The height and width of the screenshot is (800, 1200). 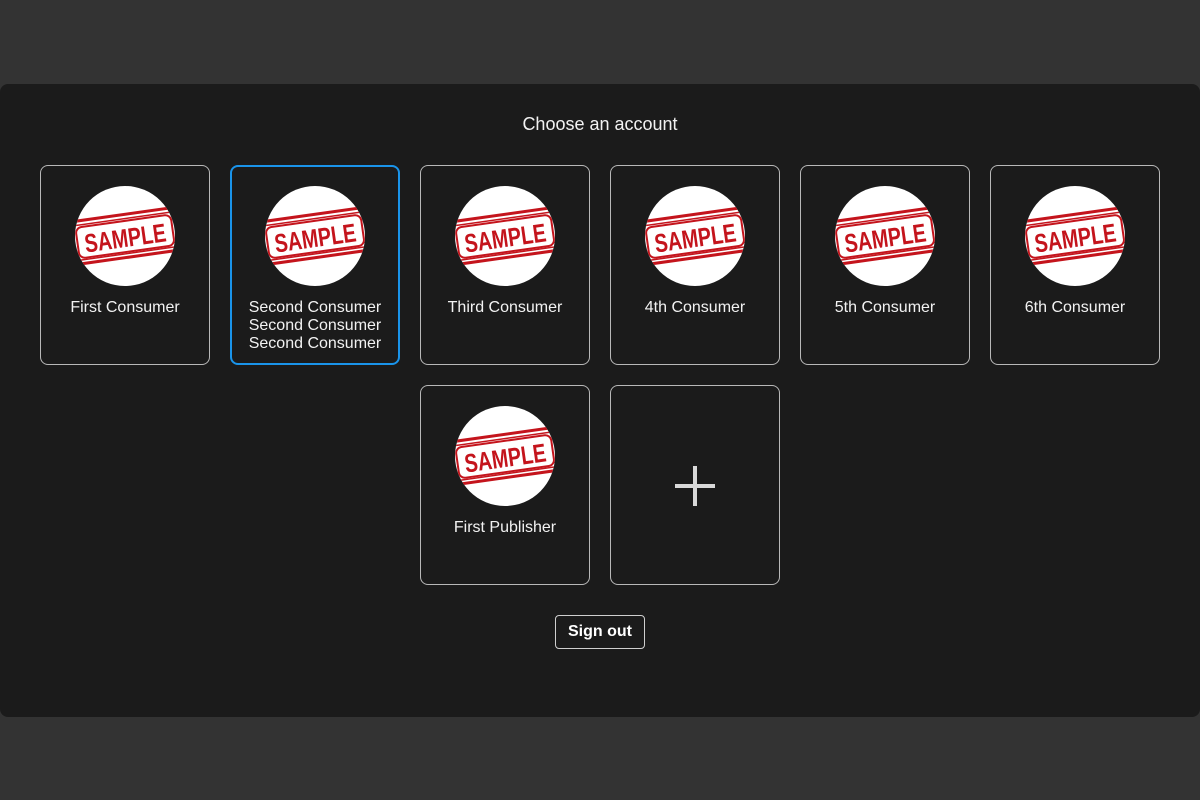 What do you see at coordinates (885, 307) in the screenshot?
I see `account-name: 5th Consumer` at bounding box center [885, 307].